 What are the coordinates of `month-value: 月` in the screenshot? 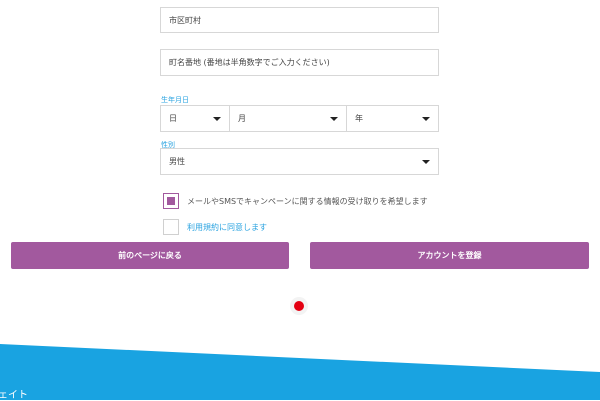 It's located at (242, 118).